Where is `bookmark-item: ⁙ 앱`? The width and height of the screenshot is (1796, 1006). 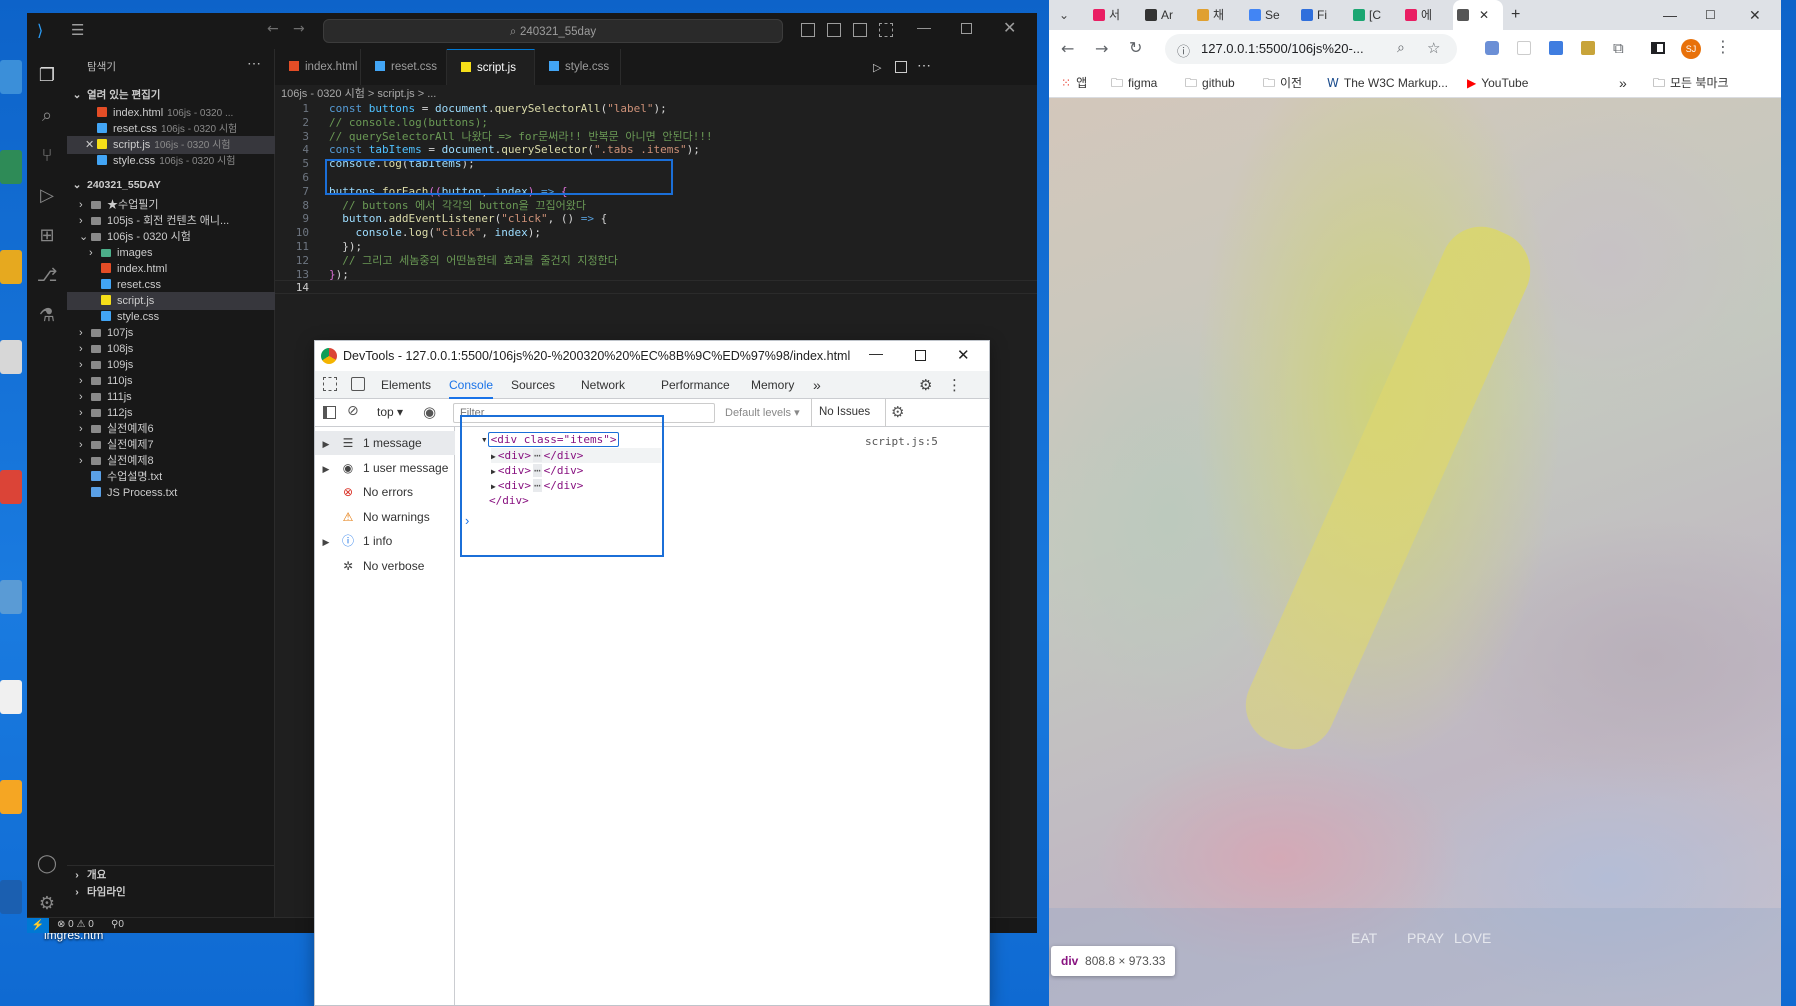 bookmark-item: ⁙ 앱 is located at coordinates (1074, 83).